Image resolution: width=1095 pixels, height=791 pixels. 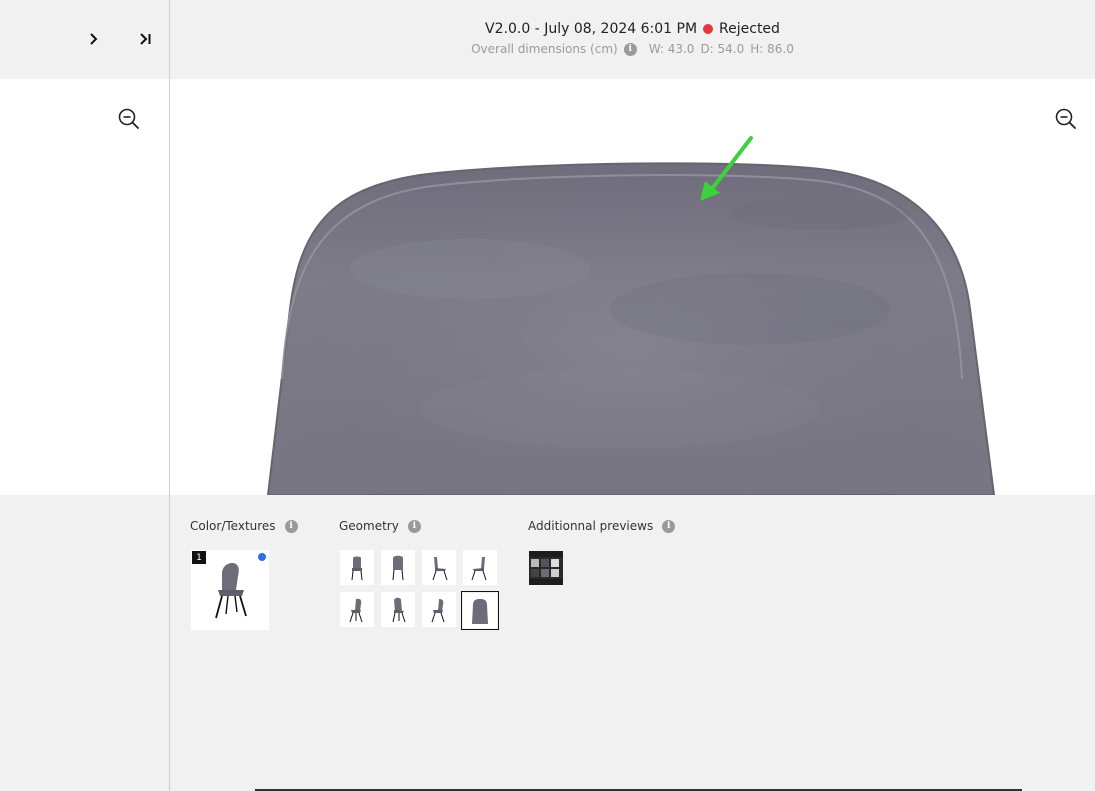 What do you see at coordinates (671, 49) in the screenshot?
I see `width-value: W: 43.0` at bounding box center [671, 49].